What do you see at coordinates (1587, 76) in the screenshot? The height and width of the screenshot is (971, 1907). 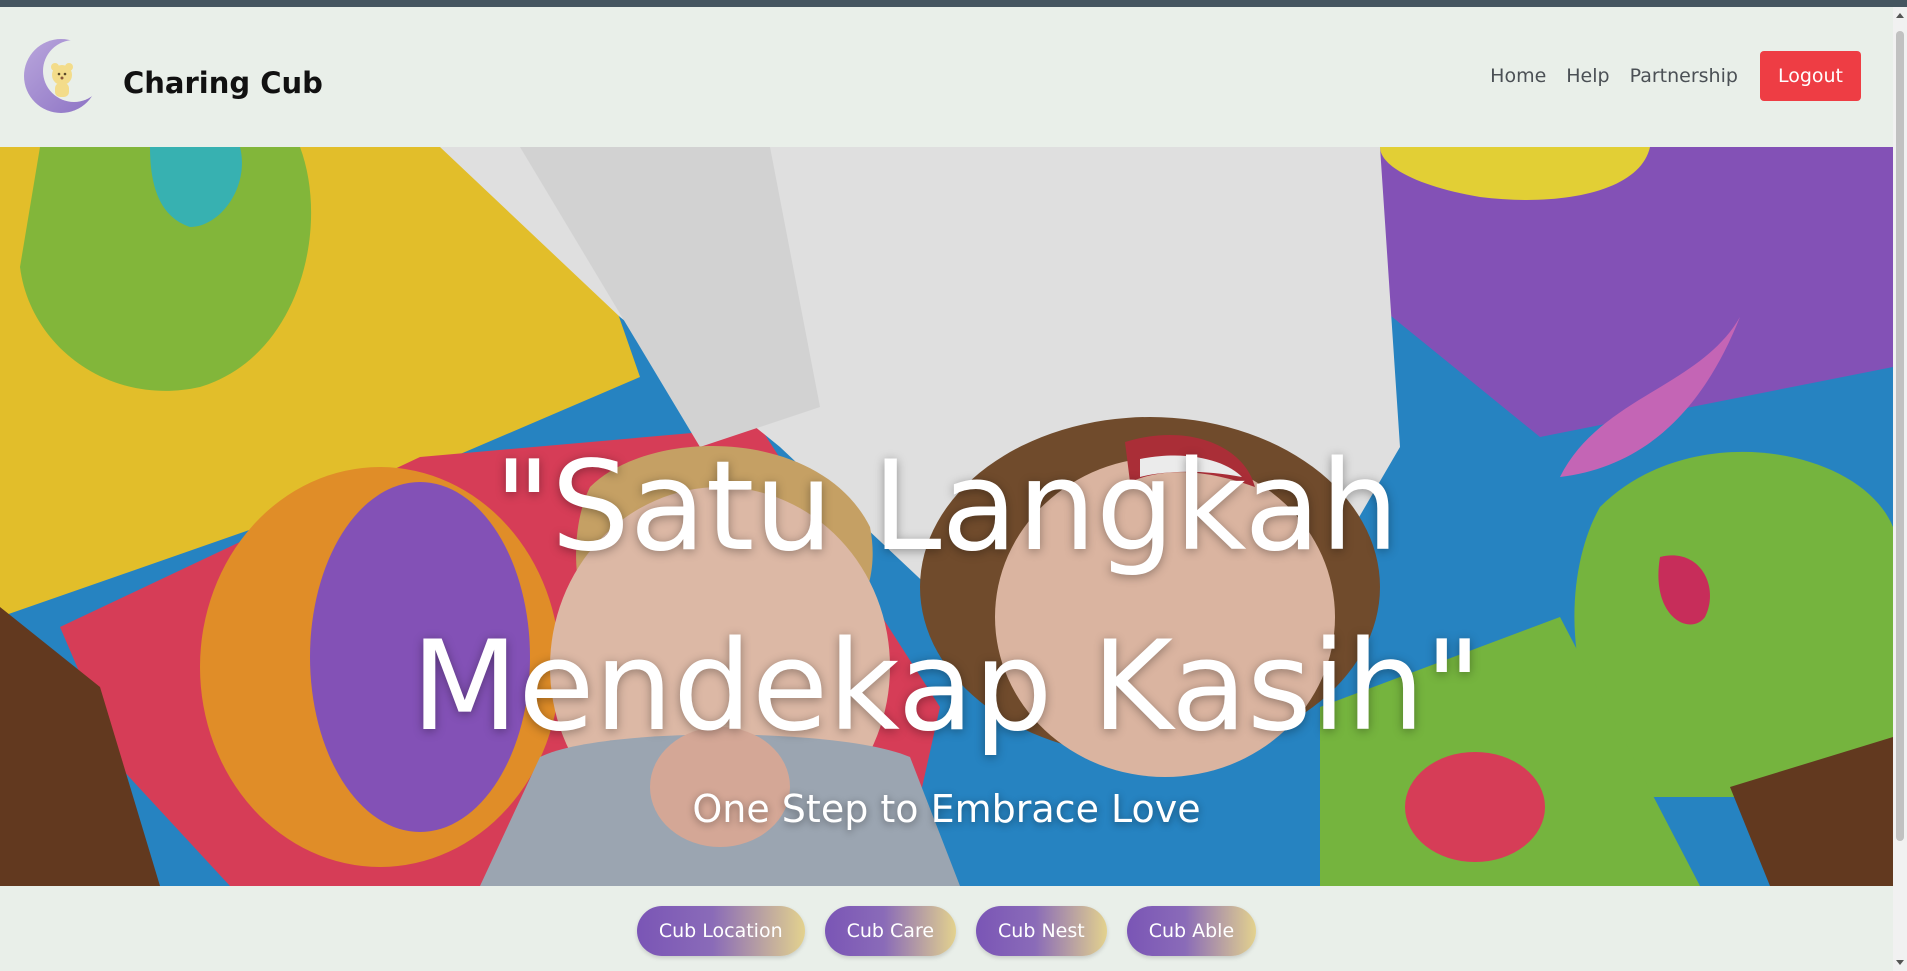 I see `nav-help-link: Help` at bounding box center [1587, 76].